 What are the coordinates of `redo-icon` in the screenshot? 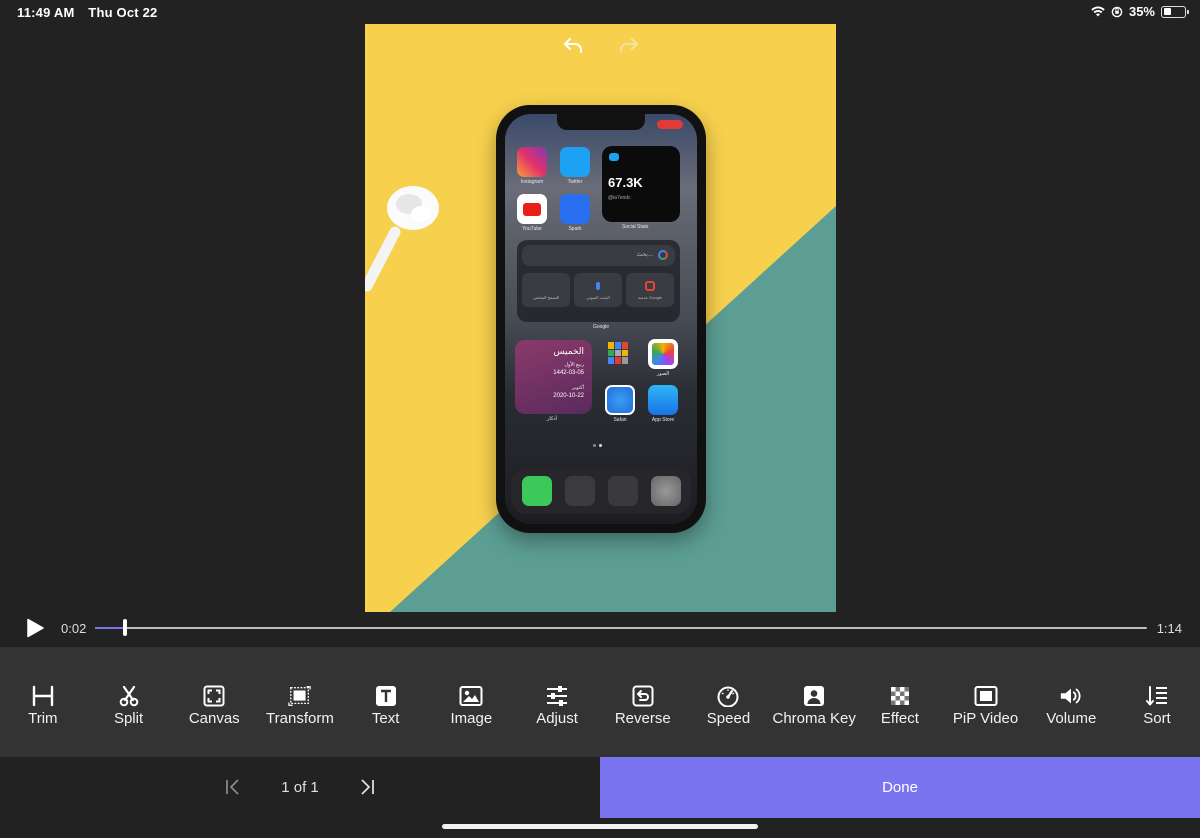 It's located at (629, 45).